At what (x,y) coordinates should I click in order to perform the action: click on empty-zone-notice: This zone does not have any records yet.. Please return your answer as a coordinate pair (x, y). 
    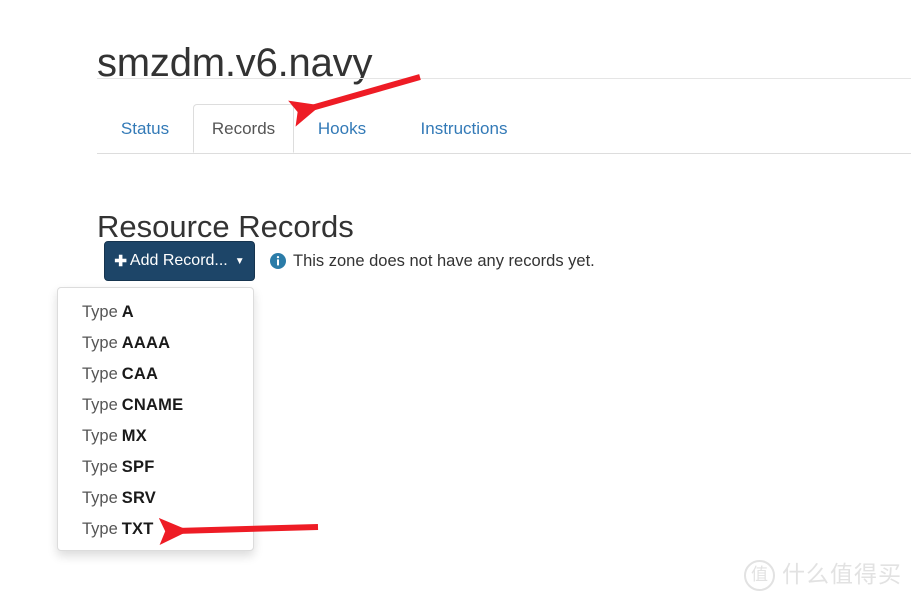
    Looking at the image, I should click on (432, 261).